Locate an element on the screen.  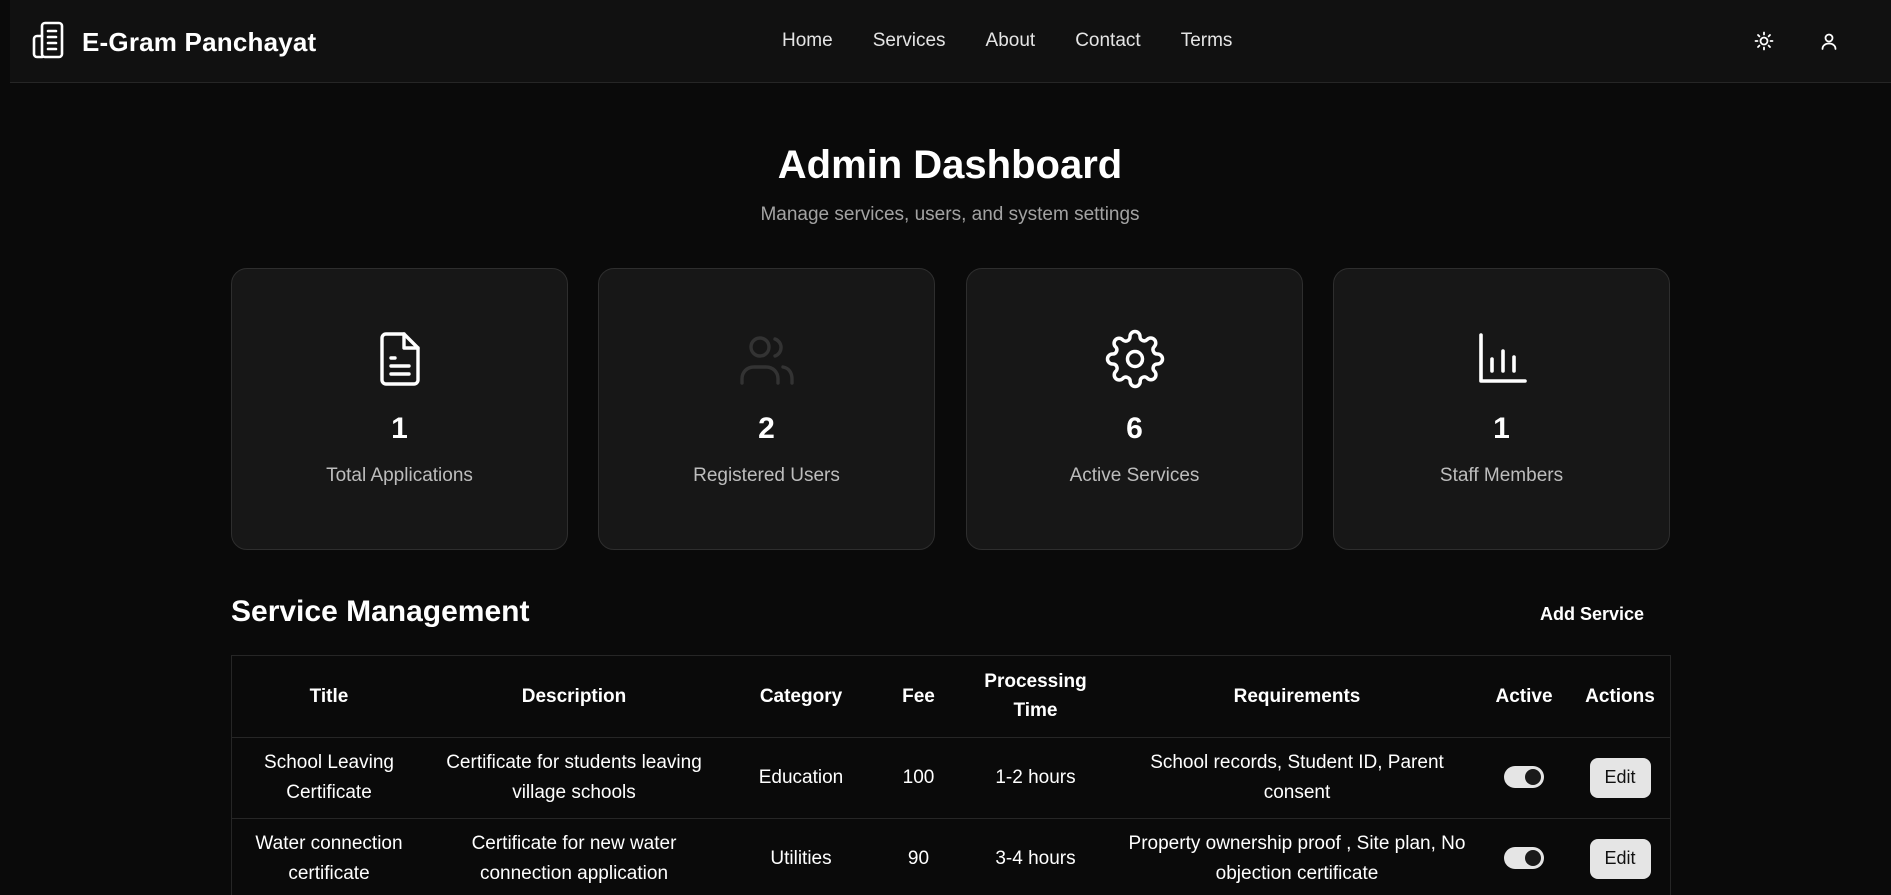
stat-value: 2 is located at coordinates (766, 428).